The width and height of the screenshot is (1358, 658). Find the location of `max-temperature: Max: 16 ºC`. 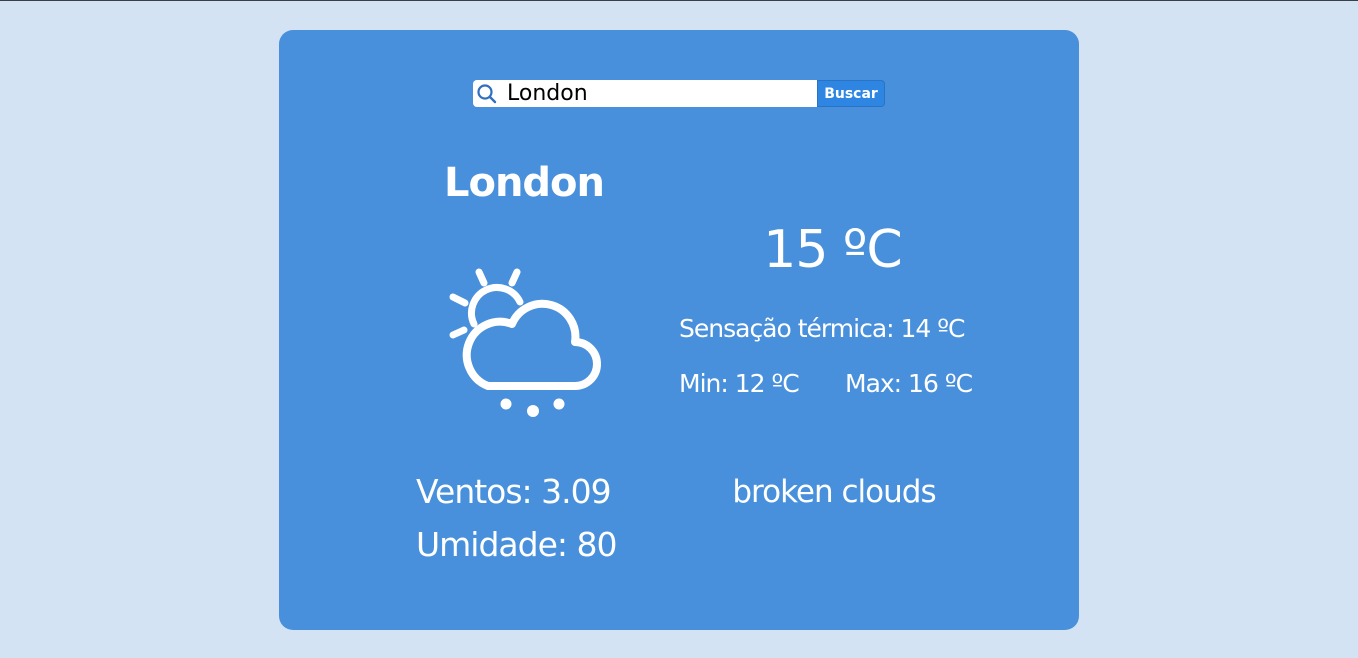

max-temperature: Max: 16 ºC is located at coordinates (909, 383).